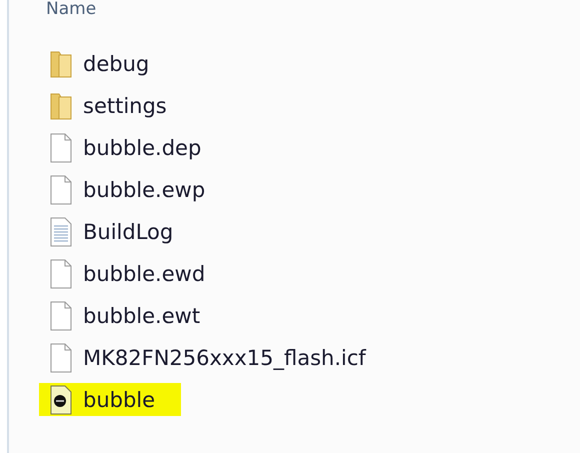 The width and height of the screenshot is (580, 453). What do you see at coordinates (141, 316) in the screenshot?
I see `file-name: bubble.ewt` at bounding box center [141, 316].